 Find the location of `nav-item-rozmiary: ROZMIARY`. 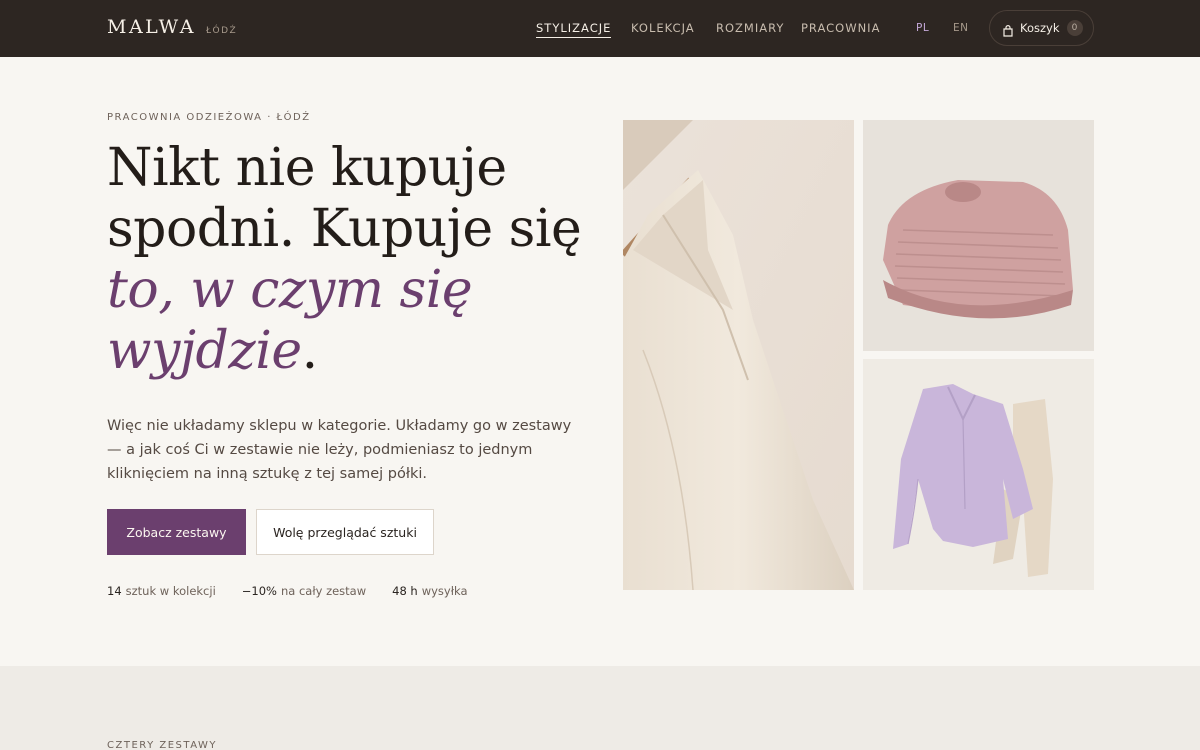

nav-item-rozmiary: ROZMIARY is located at coordinates (750, 28).